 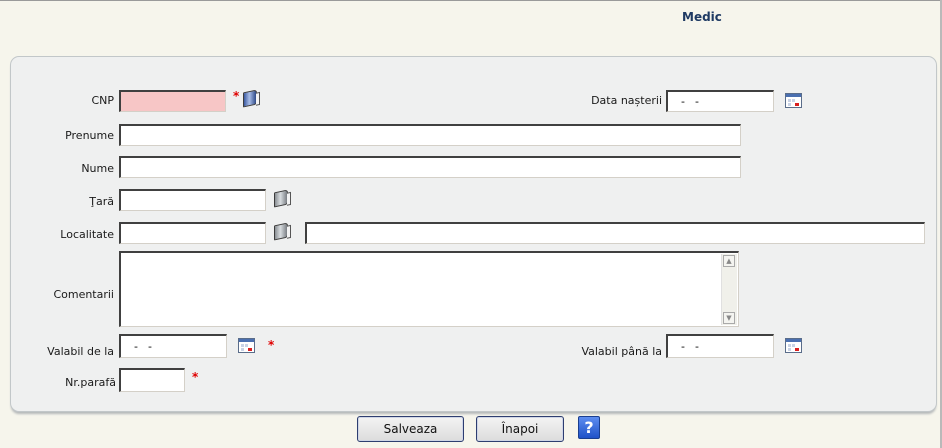 What do you see at coordinates (615, 233) in the screenshot?
I see `localitate-detail-input` at bounding box center [615, 233].